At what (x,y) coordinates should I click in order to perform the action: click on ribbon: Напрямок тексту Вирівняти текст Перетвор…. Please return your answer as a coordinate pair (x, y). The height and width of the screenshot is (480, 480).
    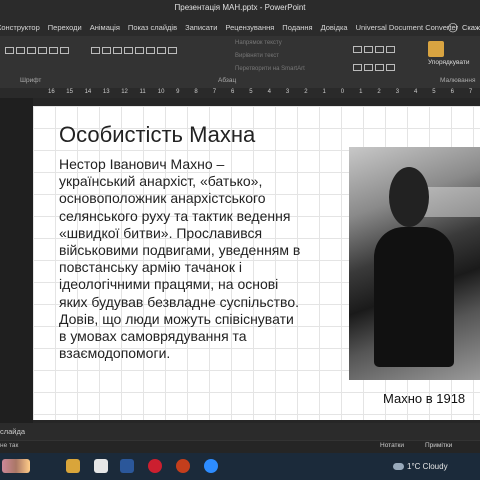
    Looking at the image, I should click on (240, 62).